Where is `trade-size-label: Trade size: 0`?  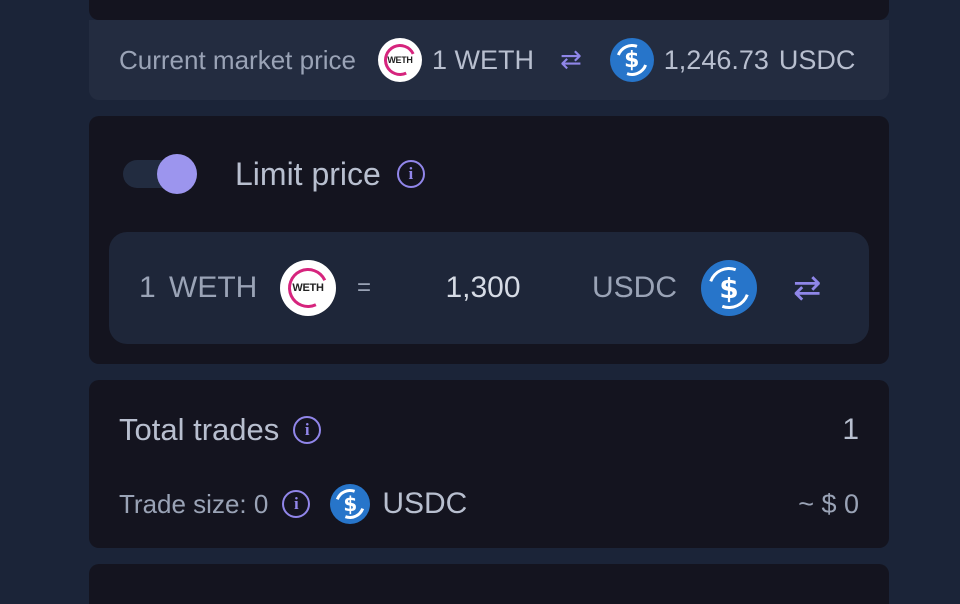
trade-size-label: Trade size: 0 is located at coordinates (194, 503).